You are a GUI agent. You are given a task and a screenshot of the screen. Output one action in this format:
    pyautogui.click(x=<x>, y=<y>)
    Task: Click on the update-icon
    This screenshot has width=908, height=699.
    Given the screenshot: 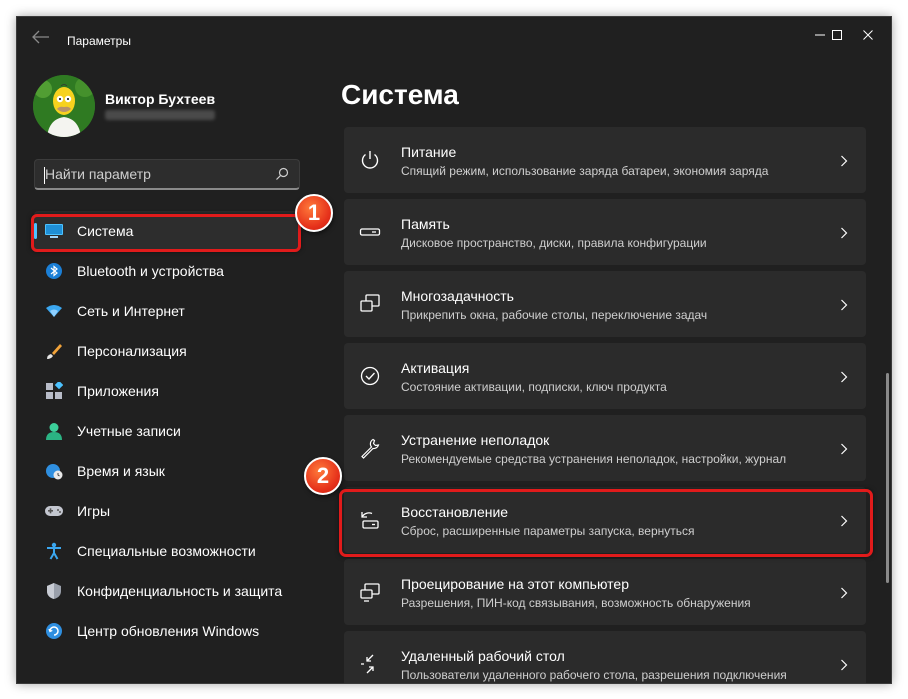 What is the action you would take?
    pyautogui.click(x=54, y=631)
    